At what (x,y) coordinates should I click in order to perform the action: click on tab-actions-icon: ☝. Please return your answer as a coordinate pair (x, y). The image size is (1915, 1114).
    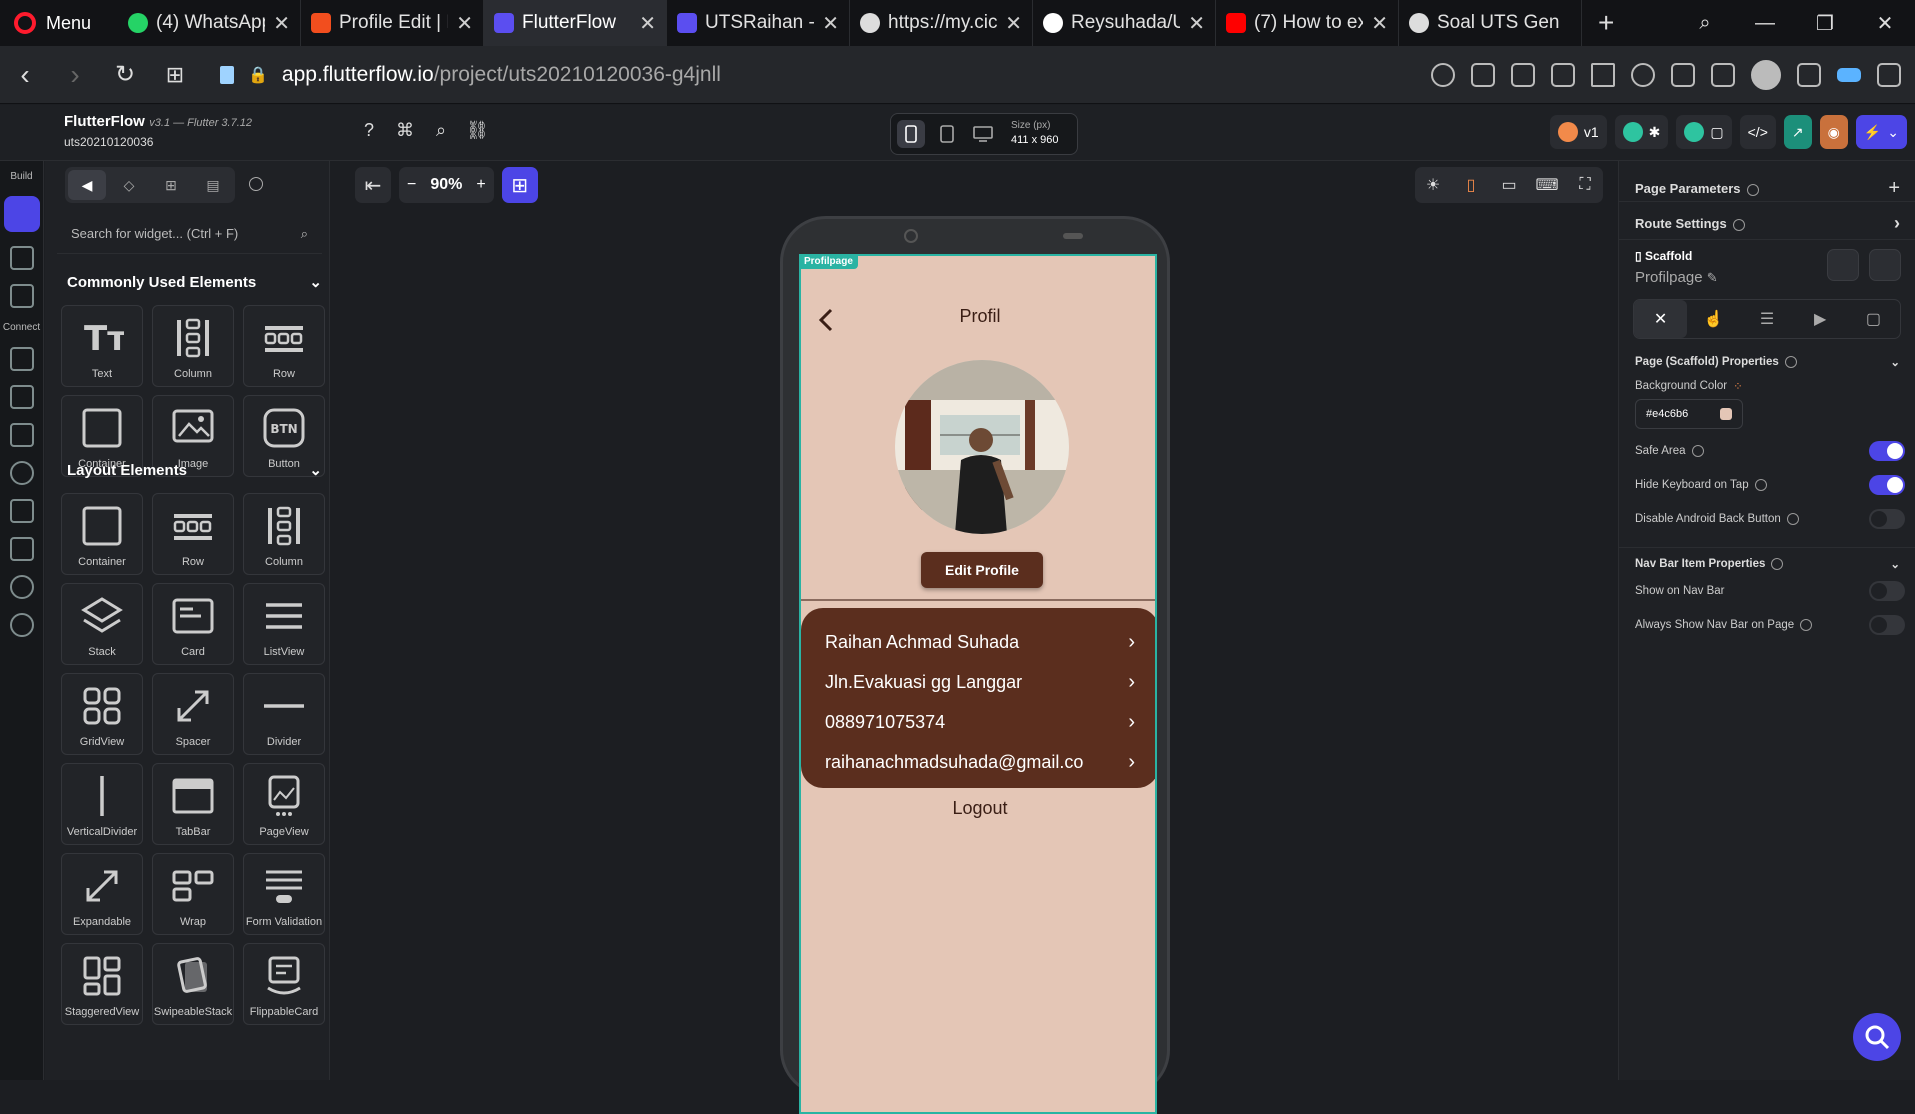
    Looking at the image, I should click on (1713, 319).